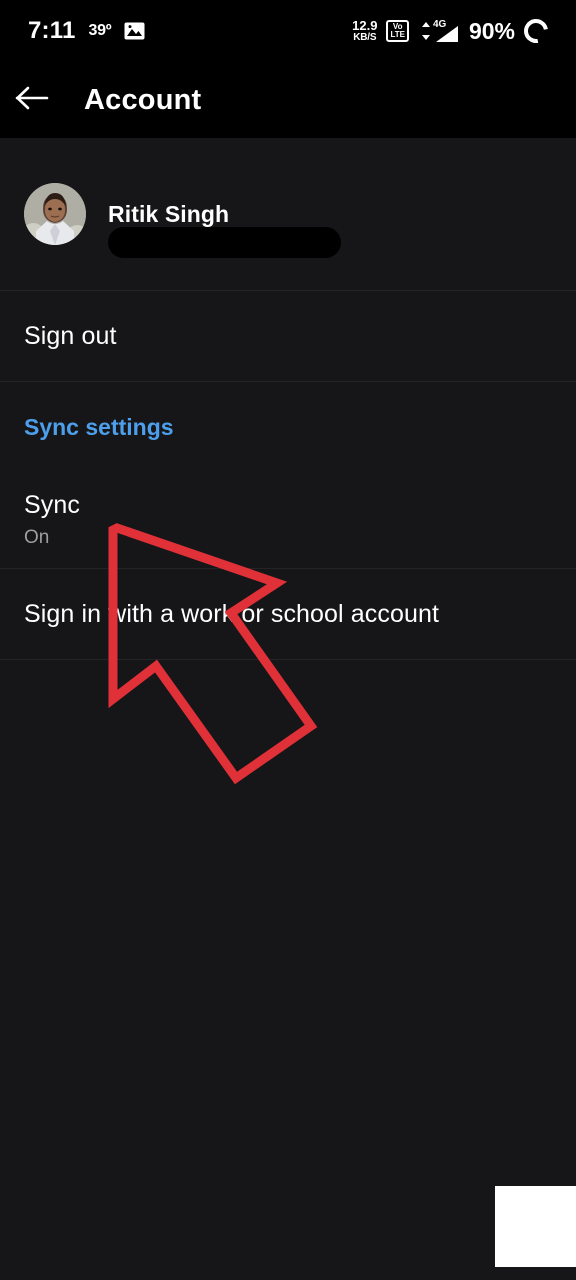  I want to click on battery-percent: 90%, so click(491, 30).